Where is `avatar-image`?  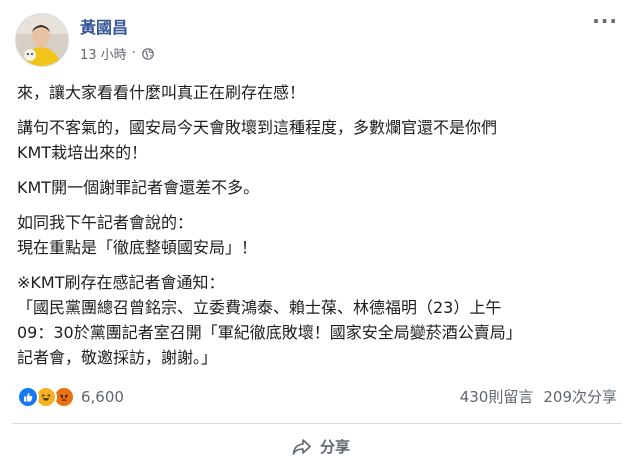
avatar-image is located at coordinates (42, 40).